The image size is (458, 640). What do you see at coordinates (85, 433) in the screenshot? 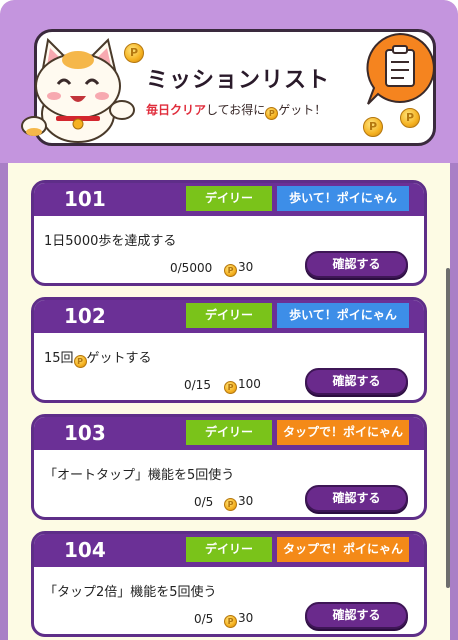
I see `mission-number: 103` at bounding box center [85, 433].